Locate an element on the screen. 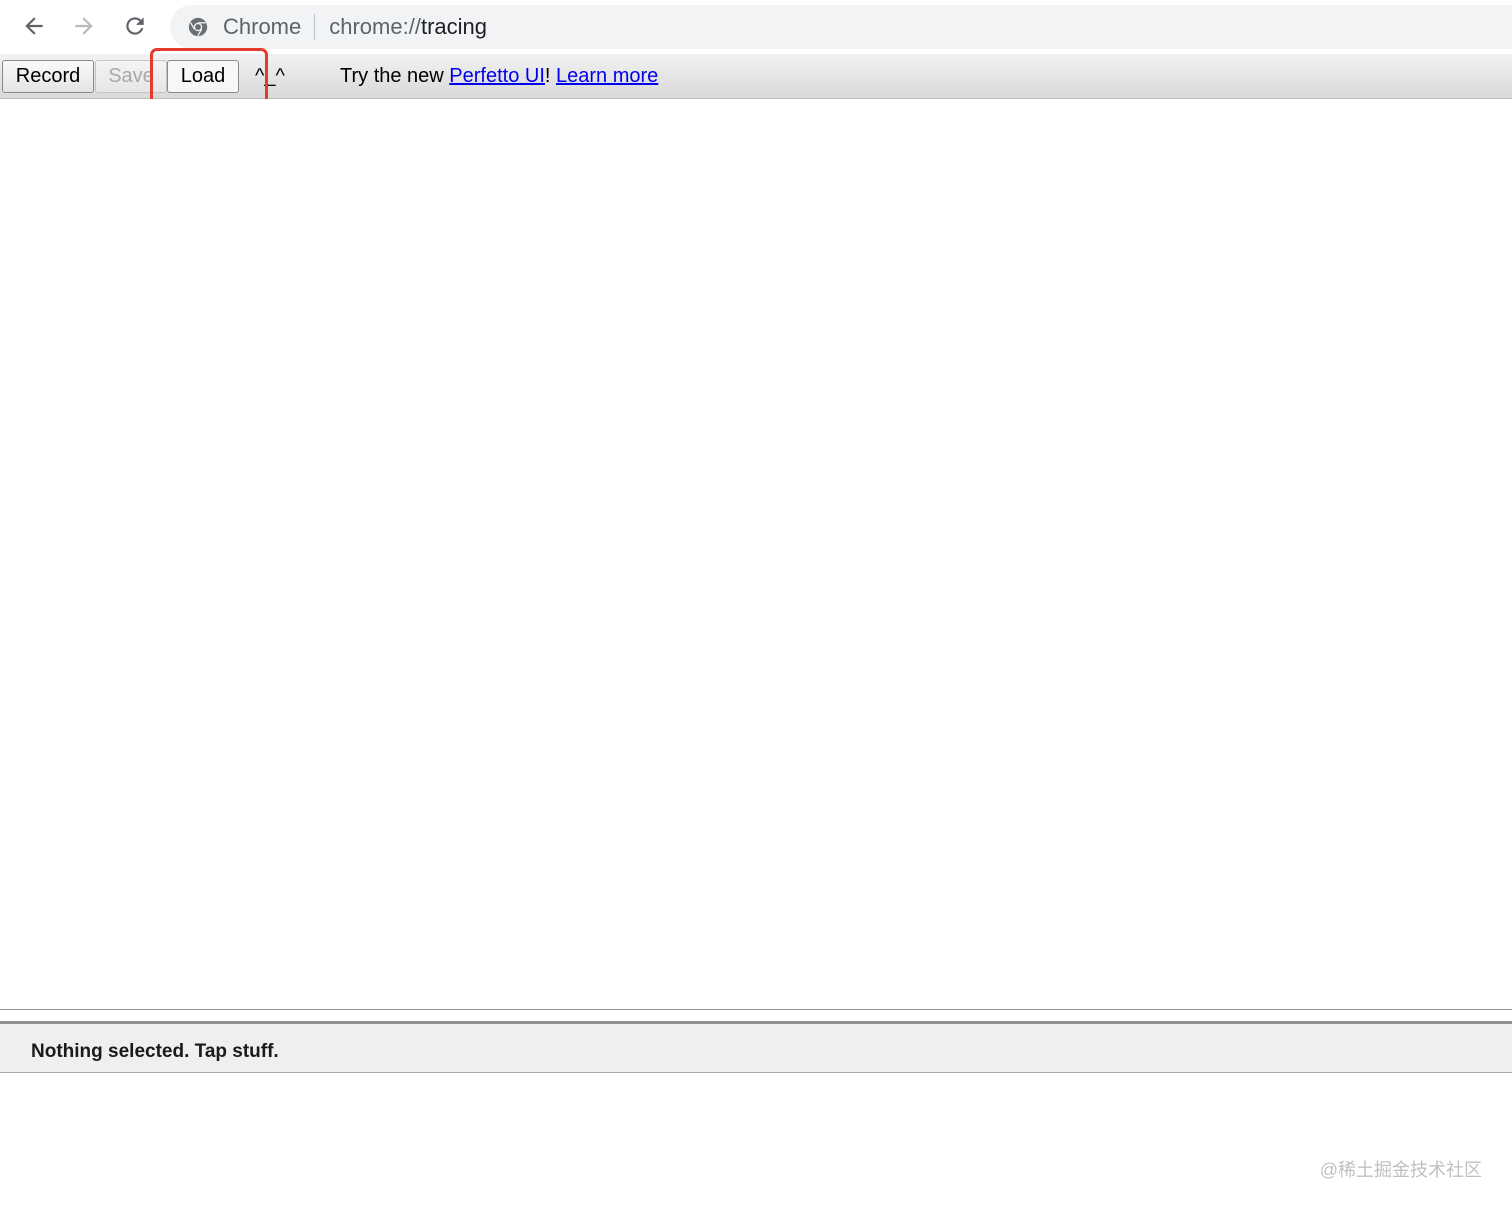  reload-button is located at coordinates (135, 26).